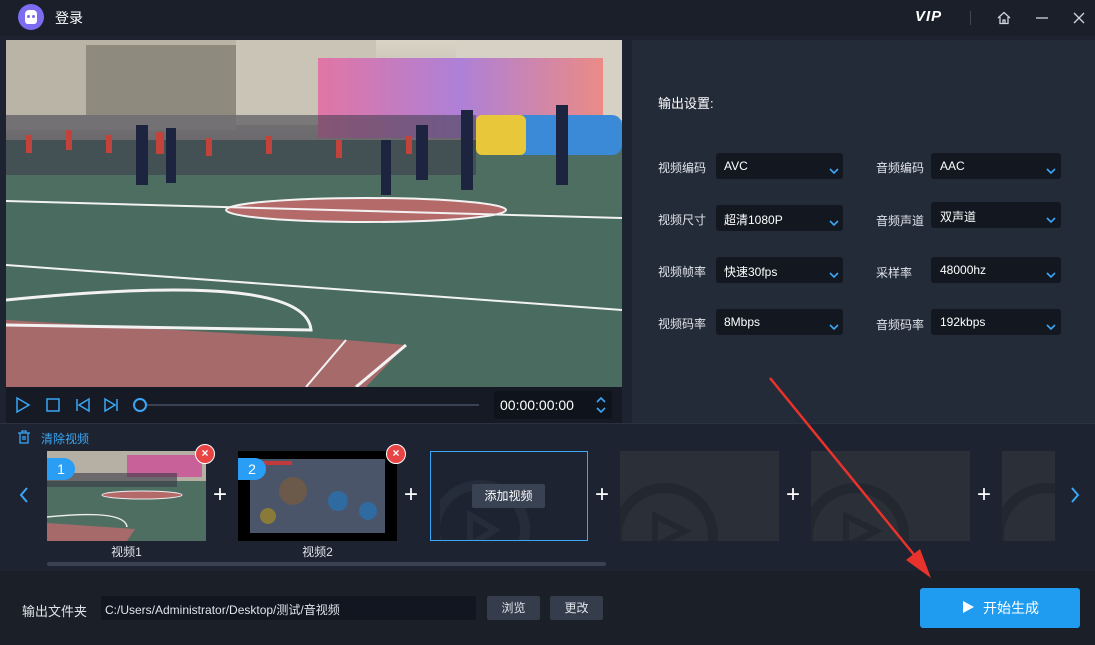 The width and height of the screenshot is (1095, 645). Describe the element at coordinates (61, 469) in the screenshot. I see `clip-index-badge: 1` at that location.